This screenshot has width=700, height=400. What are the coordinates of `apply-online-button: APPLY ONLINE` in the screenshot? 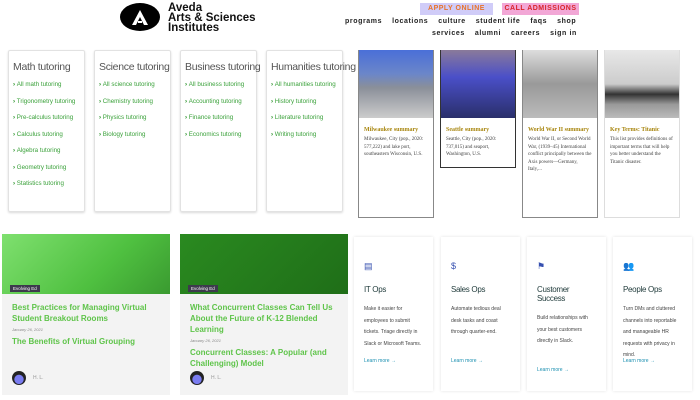 It's located at (456, 9).